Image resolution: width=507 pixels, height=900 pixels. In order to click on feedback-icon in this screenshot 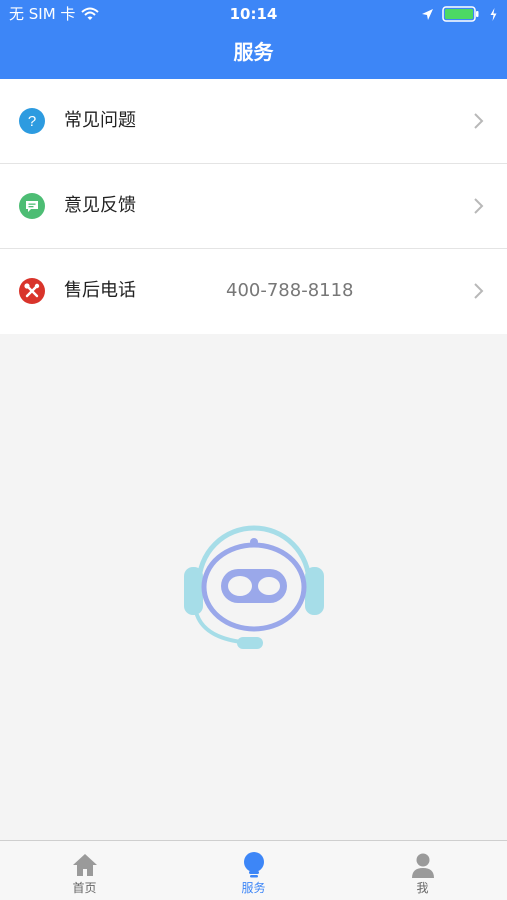, I will do `click(32, 206)`.